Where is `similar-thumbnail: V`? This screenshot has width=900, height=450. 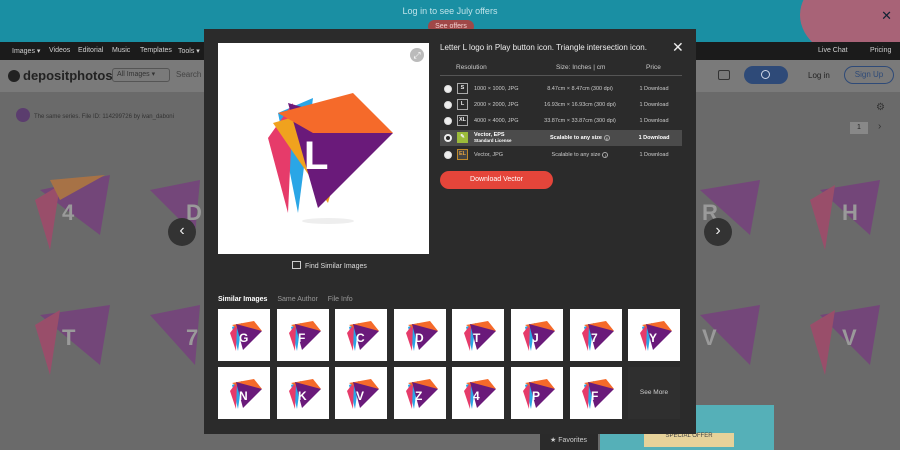 similar-thumbnail: V is located at coordinates (361, 393).